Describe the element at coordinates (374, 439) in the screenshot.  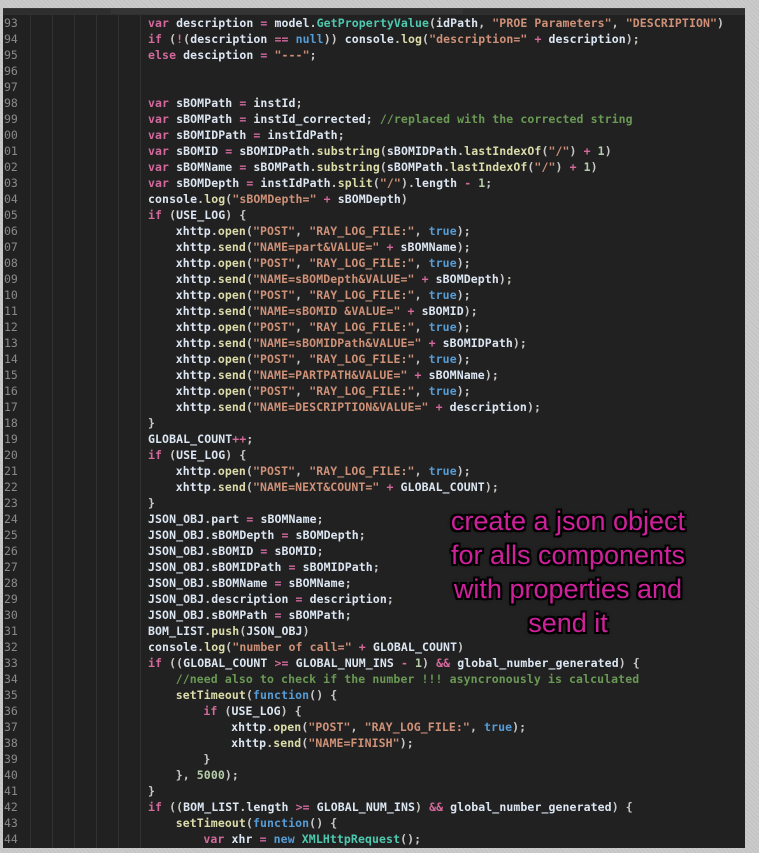
I see `code-line: 19 GLOBAL_COUNT++;` at that location.